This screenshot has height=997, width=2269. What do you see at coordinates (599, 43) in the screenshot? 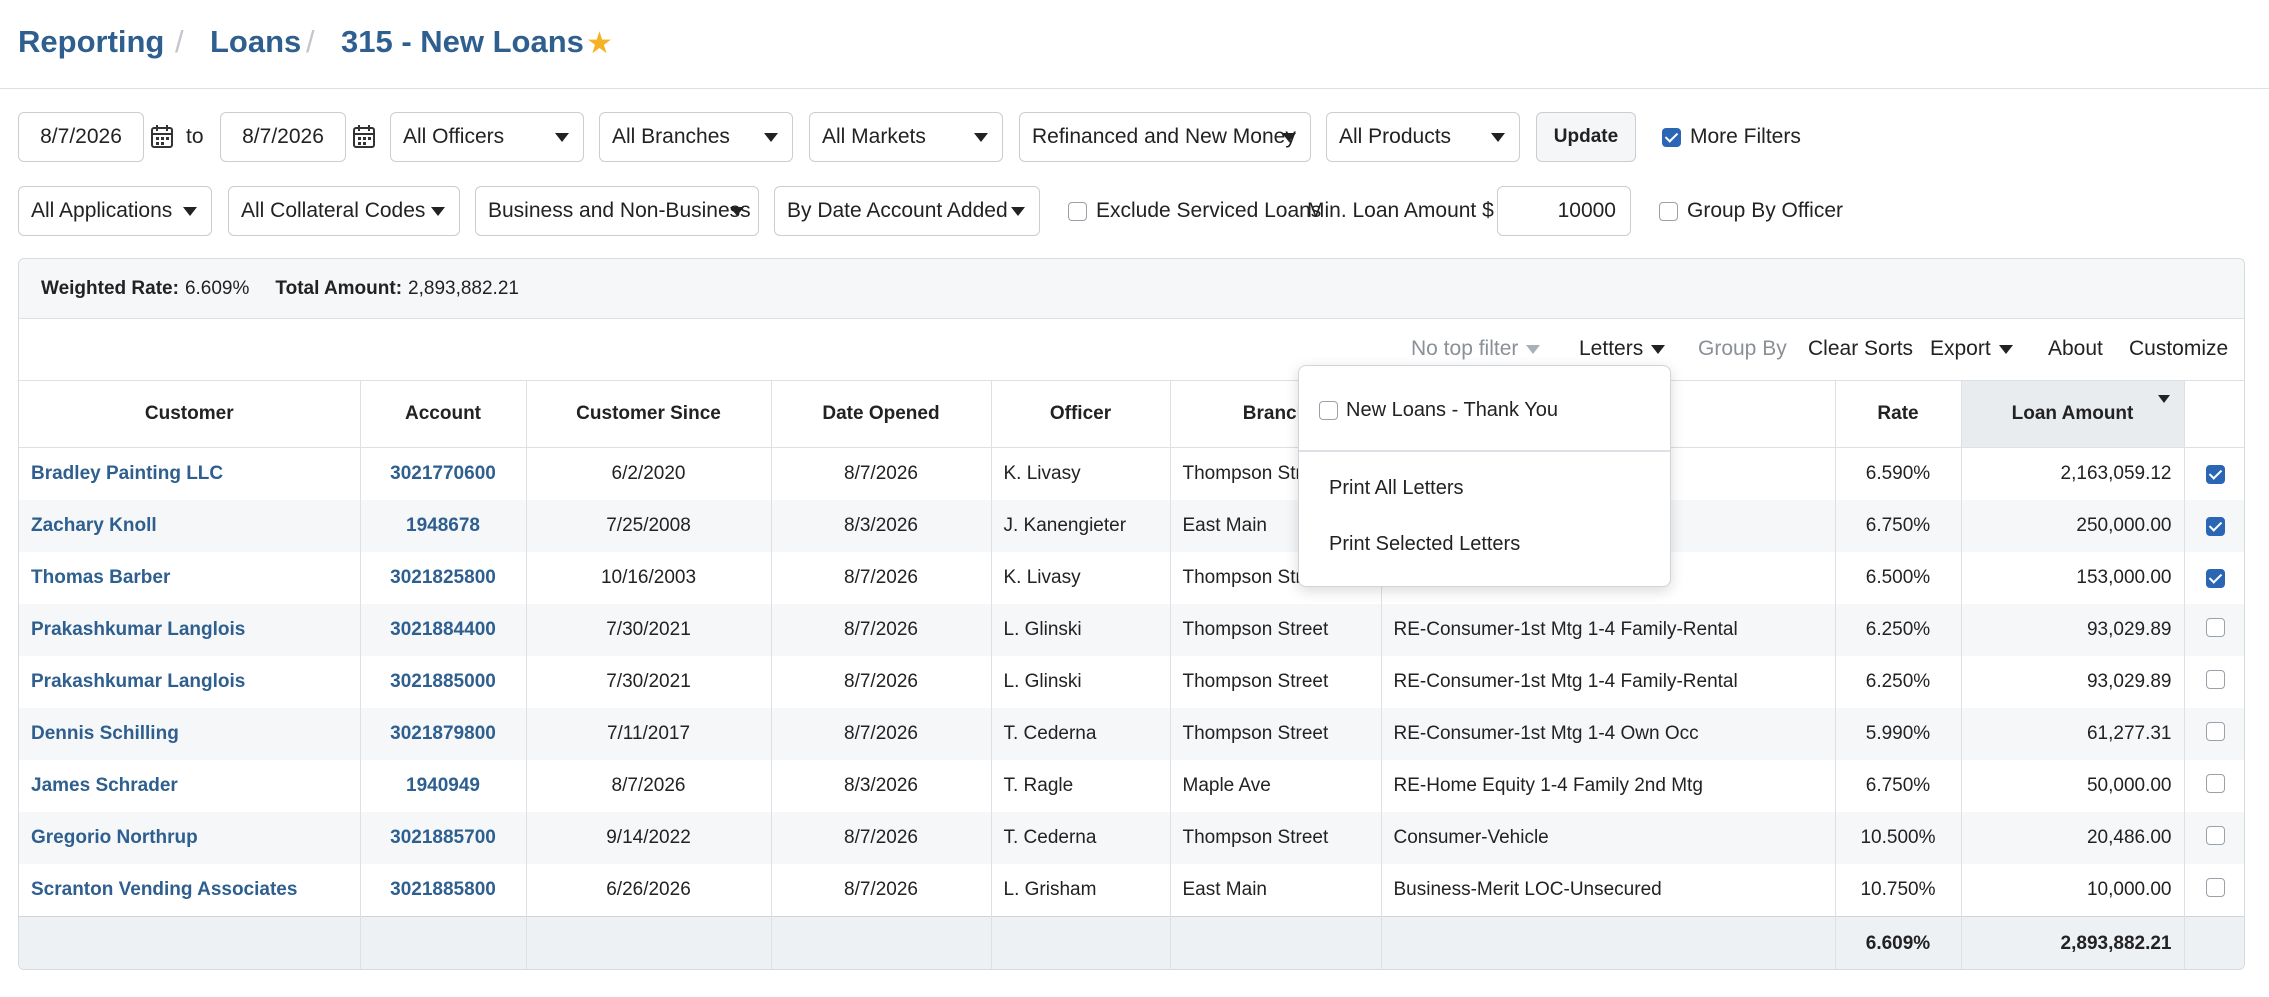
I see `favorite-star-icon: ★` at bounding box center [599, 43].